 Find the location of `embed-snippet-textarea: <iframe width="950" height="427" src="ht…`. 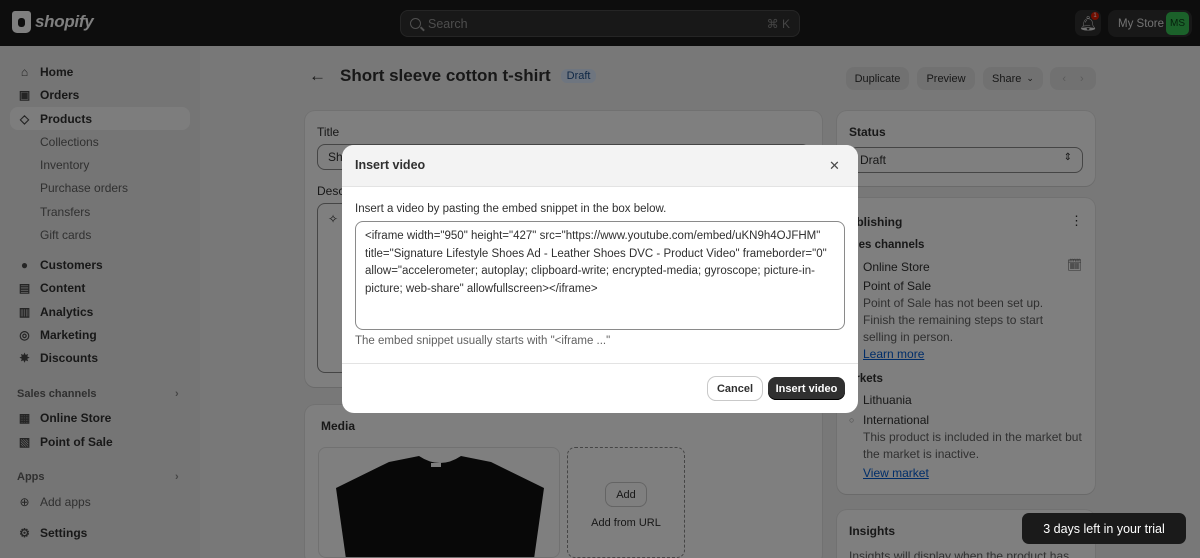

embed-snippet-textarea: <iframe width="950" height="427" src="ht… is located at coordinates (600, 275).